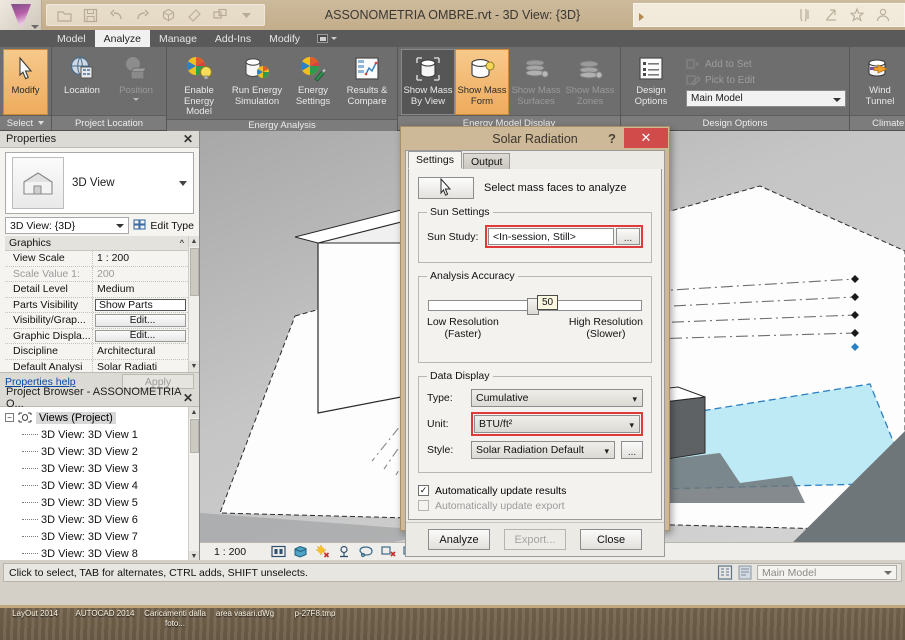 Image resolution: width=905 pixels, height=640 pixels. What do you see at coordinates (193, 484) in the screenshot?
I see `browser-scrollbar: ▲ ▼` at bounding box center [193, 484].